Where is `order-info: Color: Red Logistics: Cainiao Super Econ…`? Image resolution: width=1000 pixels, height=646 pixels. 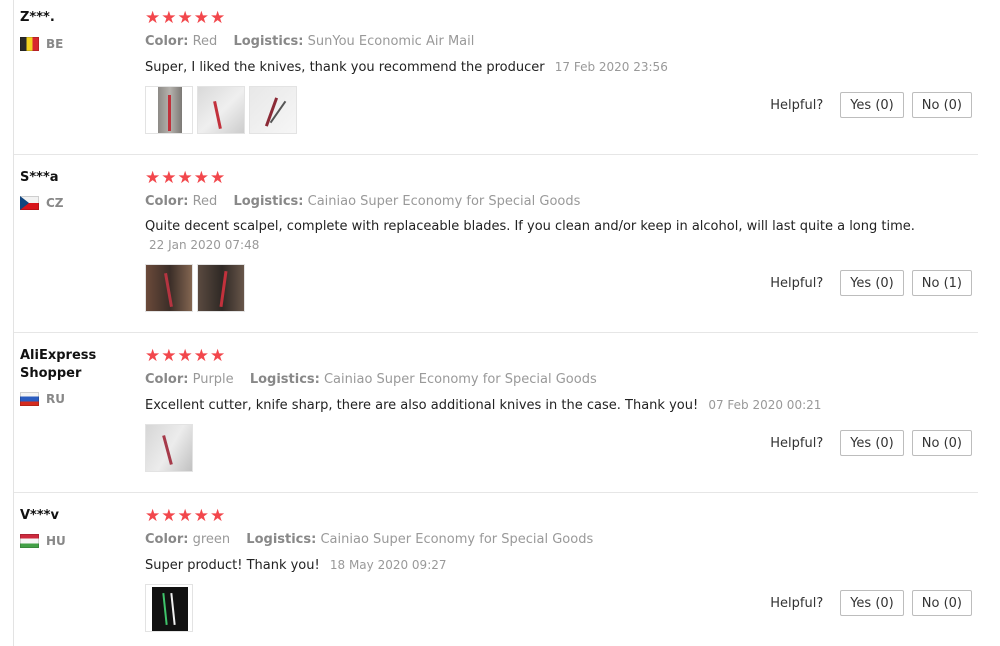
order-info: Color: Red Logistics: Cainiao Super Econ… is located at coordinates (362, 202).